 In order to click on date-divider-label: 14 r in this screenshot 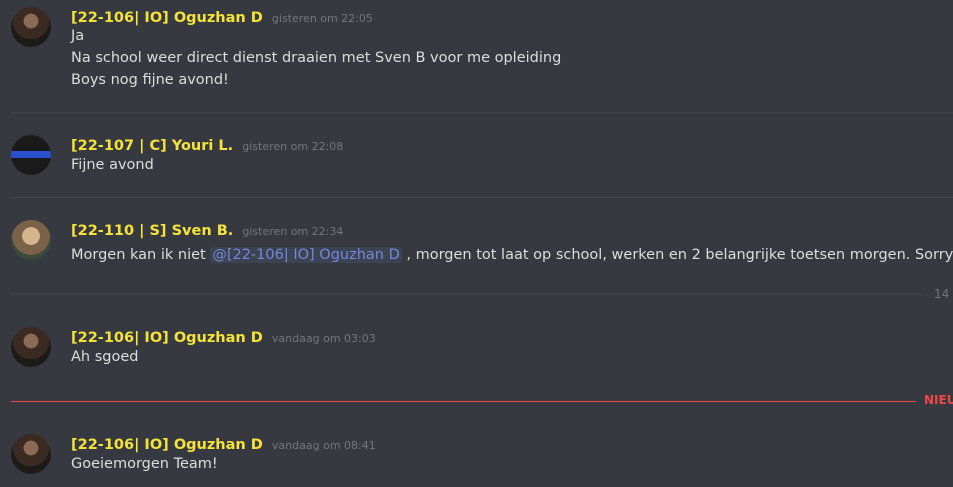, I will do `click(943, 294)`.